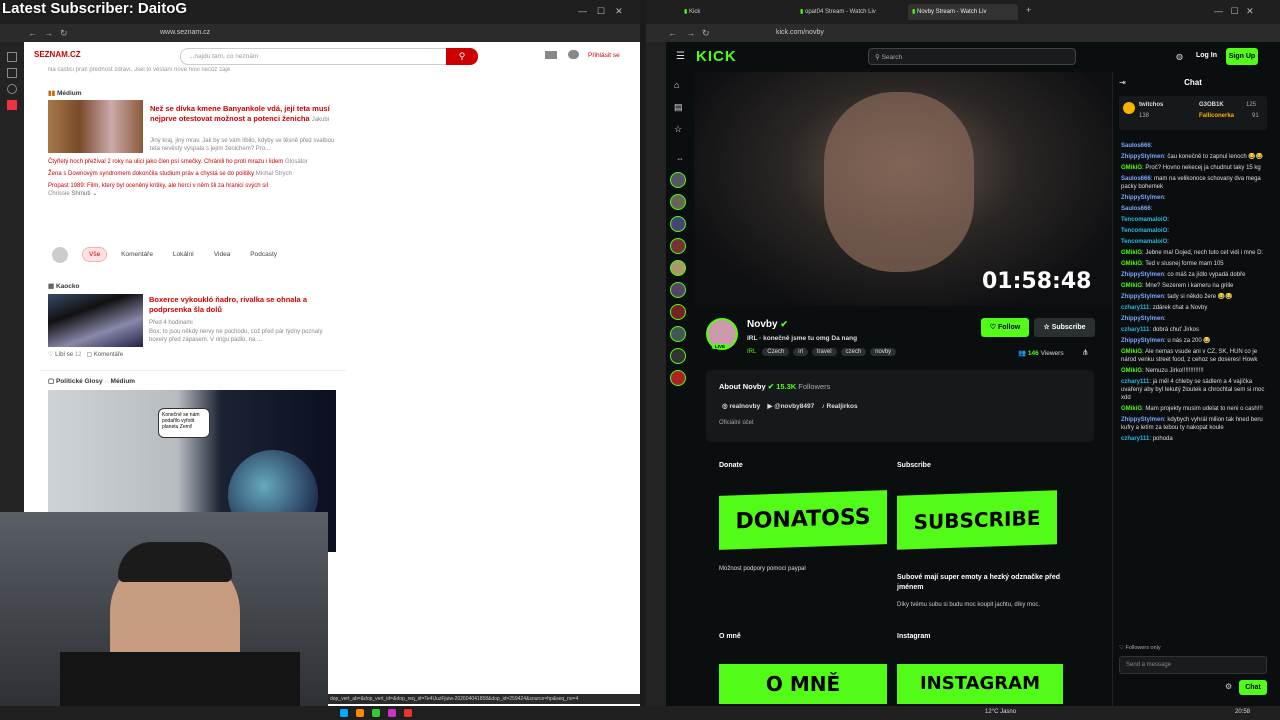  Describe the element at coordinates (762, 324) in the screenshot. I see `streamer-name-text: Novby` at that location.